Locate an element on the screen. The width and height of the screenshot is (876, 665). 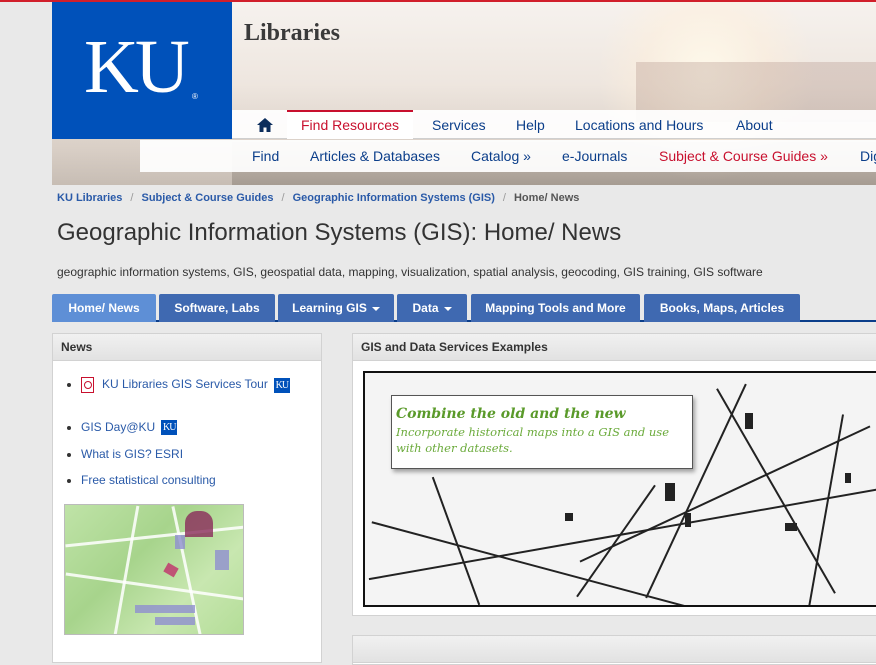
news-item-stat-consulting: Free statistical consulting is located at coordinates (141, 480).